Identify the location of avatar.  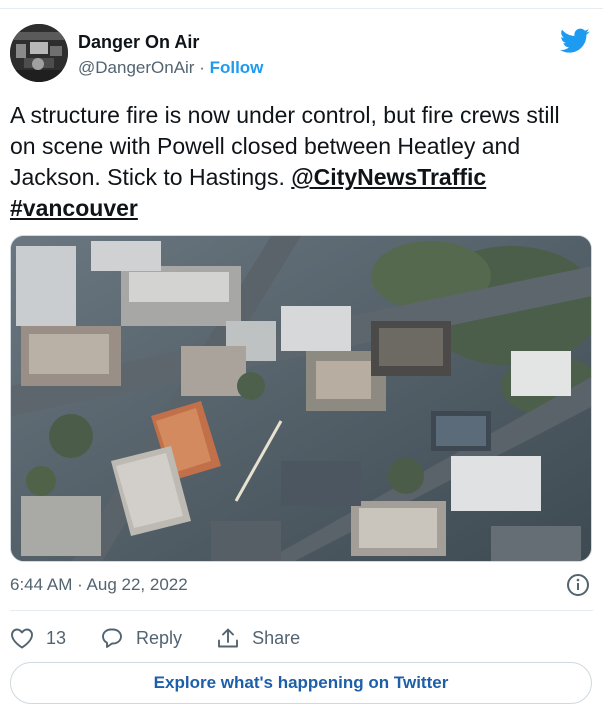
(39, 53).